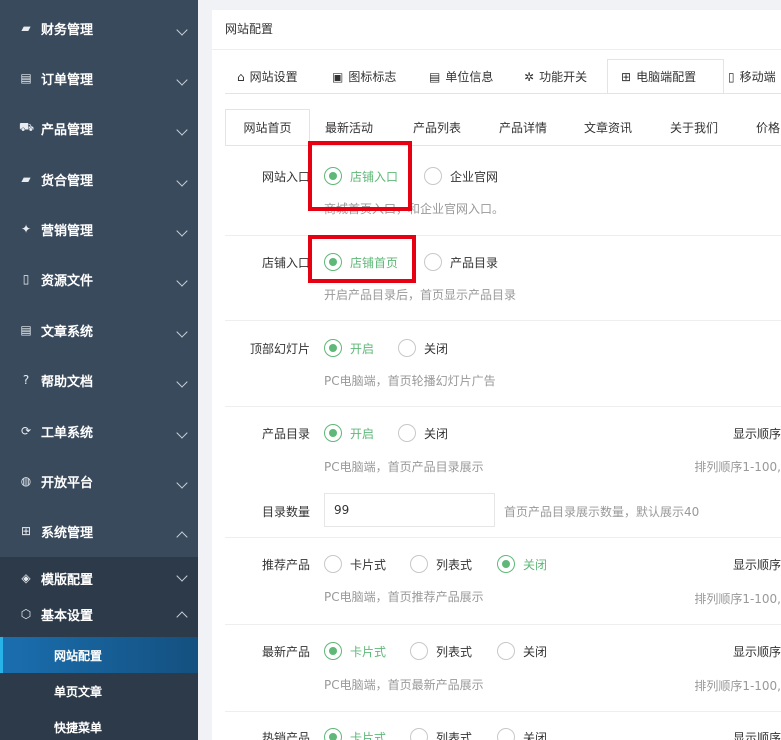 The width and height of the screenshot is (781, 740). Describe the element at coordinates (461, 76) in the screenshot. I see `tab-unit-info: ▤ 单位信息` at that location.